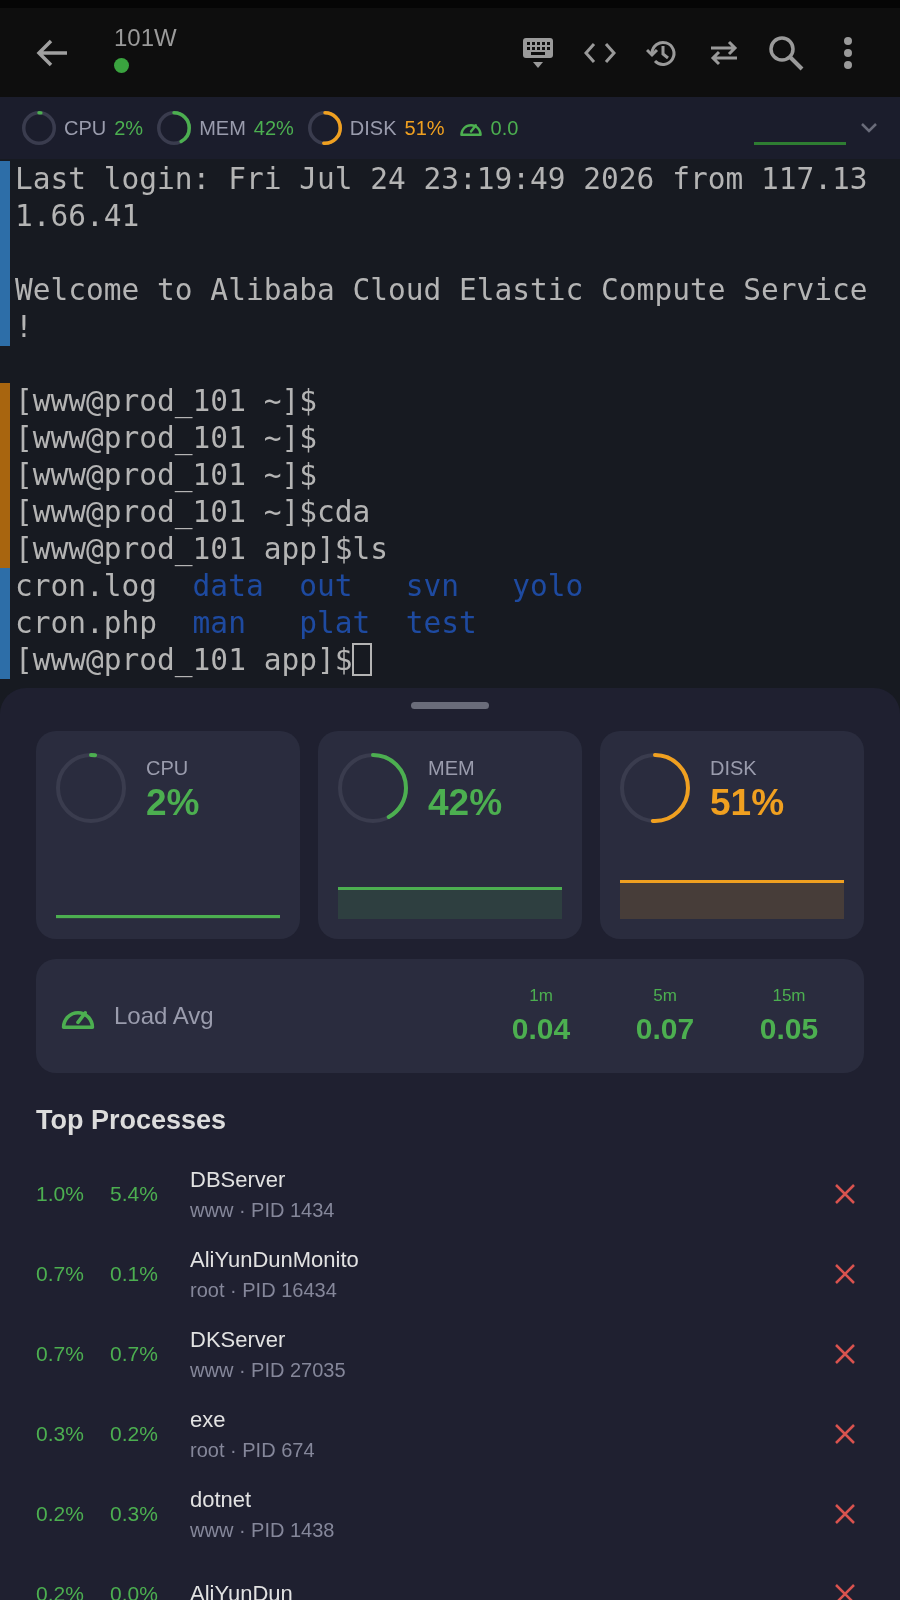  What do you see at coordinates (442, 309) in the screenshot?
I see `terminal-line: Welcome to Alibaba Cloud Elastic Compute Service !` at bounding box center [442, 309].